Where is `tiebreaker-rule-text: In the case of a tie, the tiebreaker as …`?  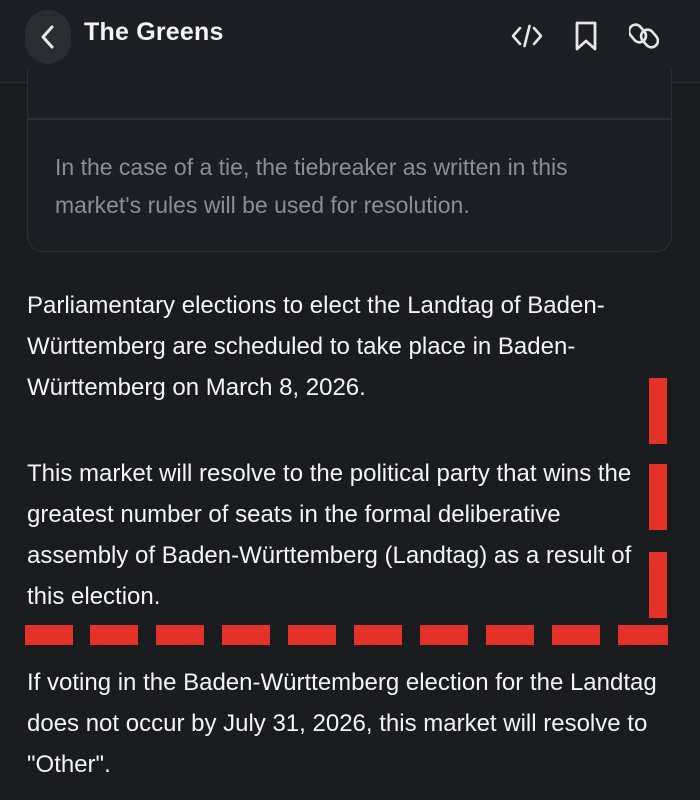 tiebreaker-rule-text: In the case of a tie, the tiebreaker as … is located at coordinates (311, 186).